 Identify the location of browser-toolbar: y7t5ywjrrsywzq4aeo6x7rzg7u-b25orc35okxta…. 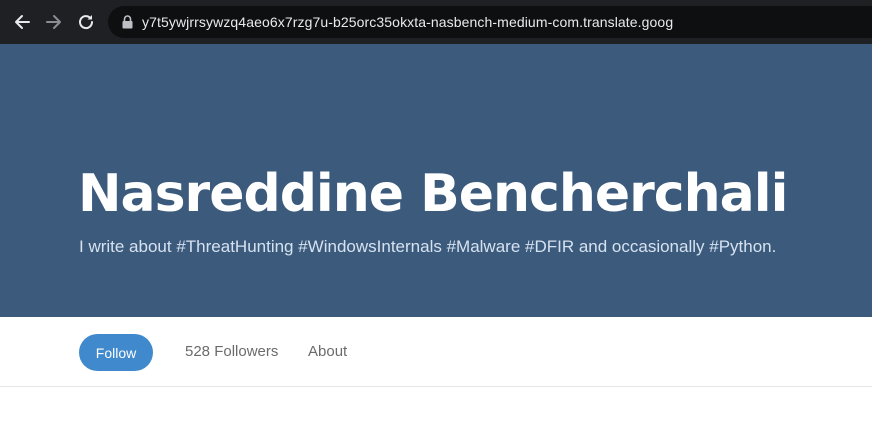
(436, 22).